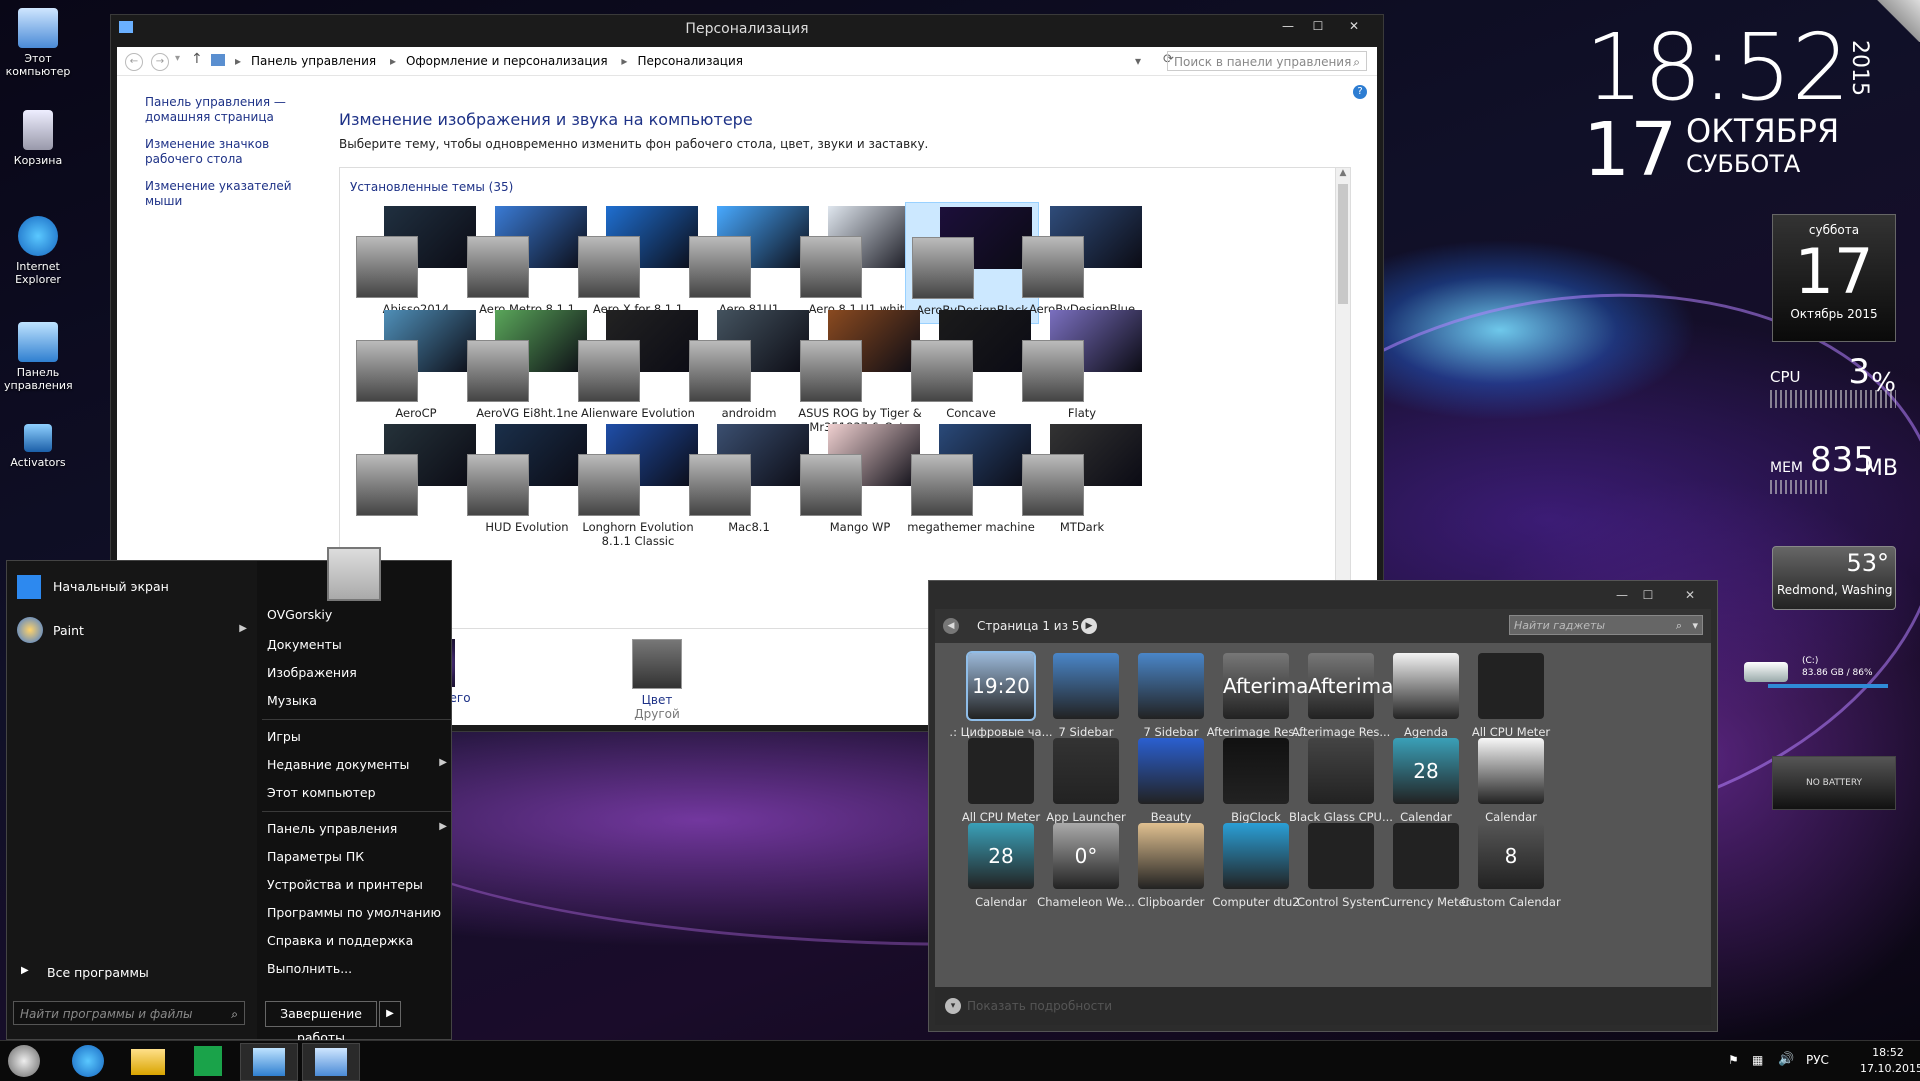 This screenshot has height=1081, width=1920. Describe the element at coordinates (1835, 387) in the screenshot. I see `cpu-meter-gadget: CPU 3 %` at that location.